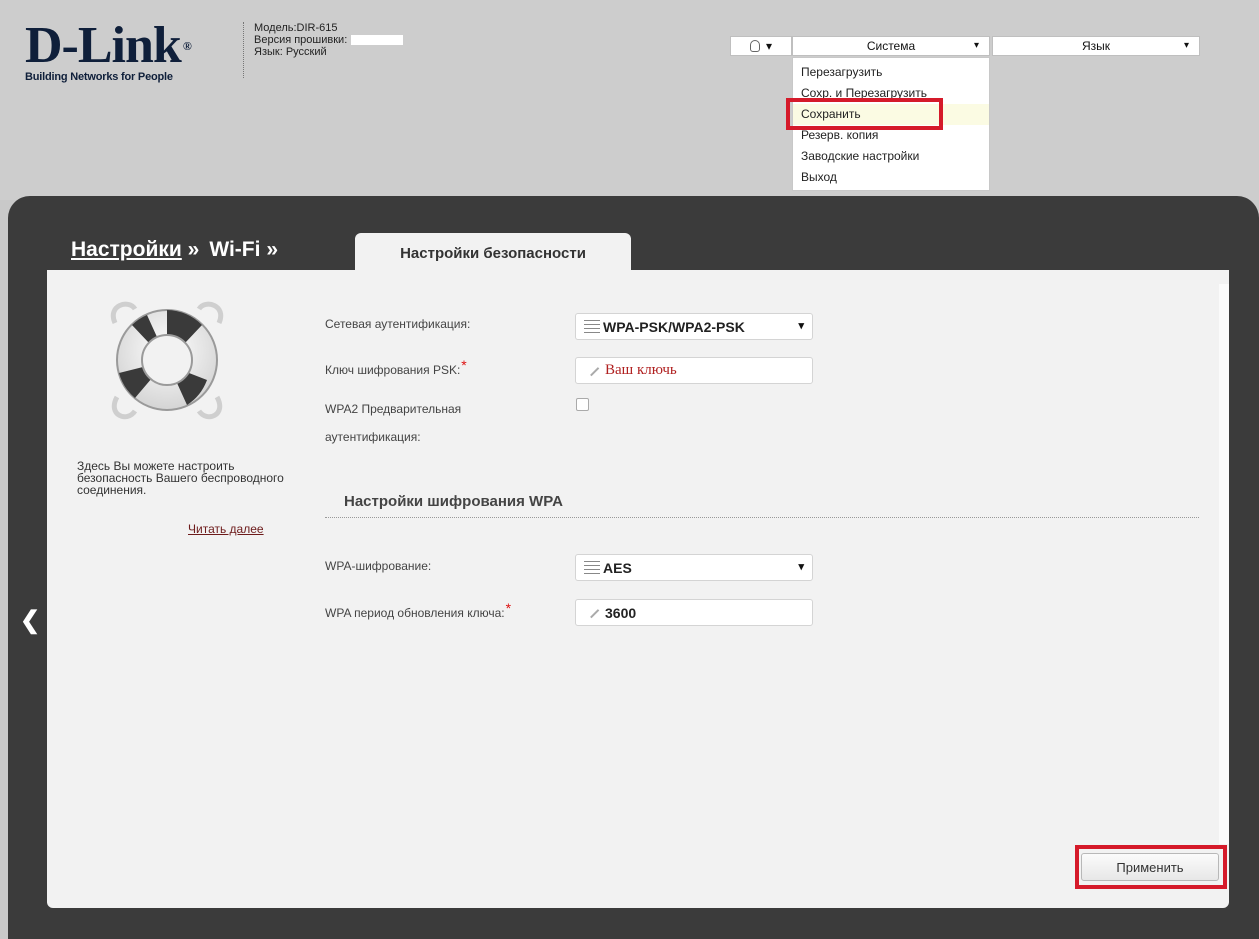 The width and height of the screenshot is (1259, 939). What do you see at coordinates (617, 567) in the screenshot?
I see `enc-select-value: AES` at bounding box center [617, 567].